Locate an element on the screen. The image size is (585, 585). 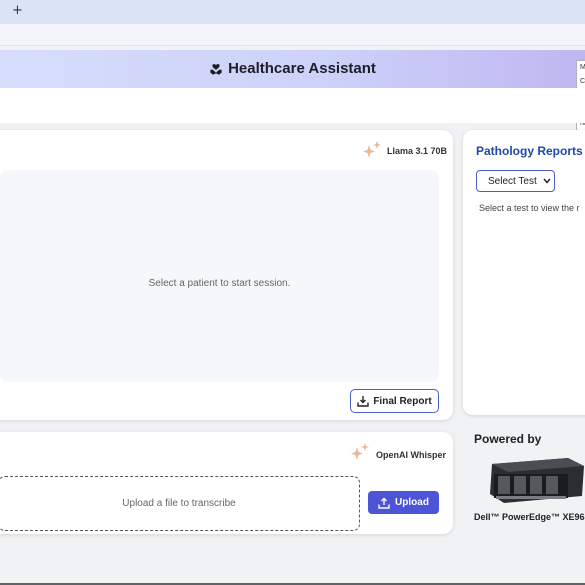
browser-address-bar is located at coordinates (292, 35).